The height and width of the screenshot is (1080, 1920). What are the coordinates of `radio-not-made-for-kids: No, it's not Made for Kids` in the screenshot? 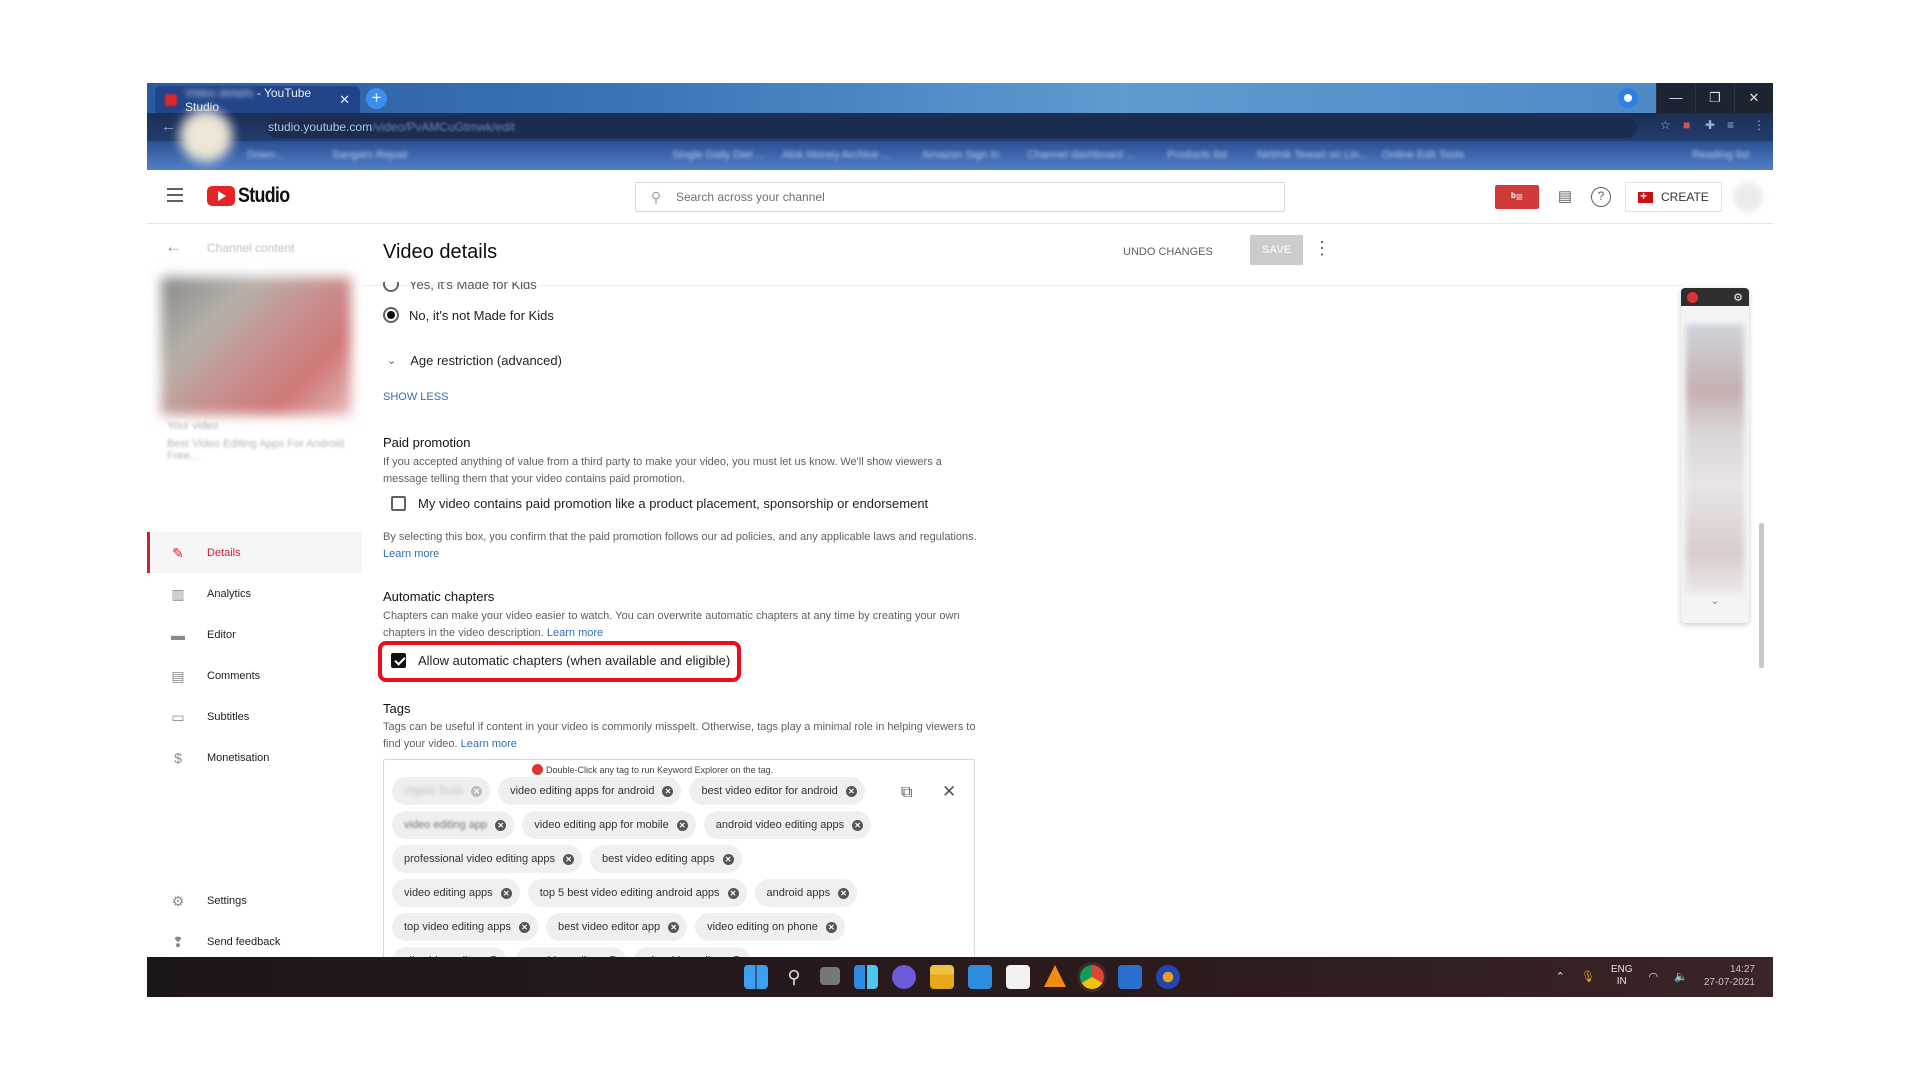 It's located at (468, 315).